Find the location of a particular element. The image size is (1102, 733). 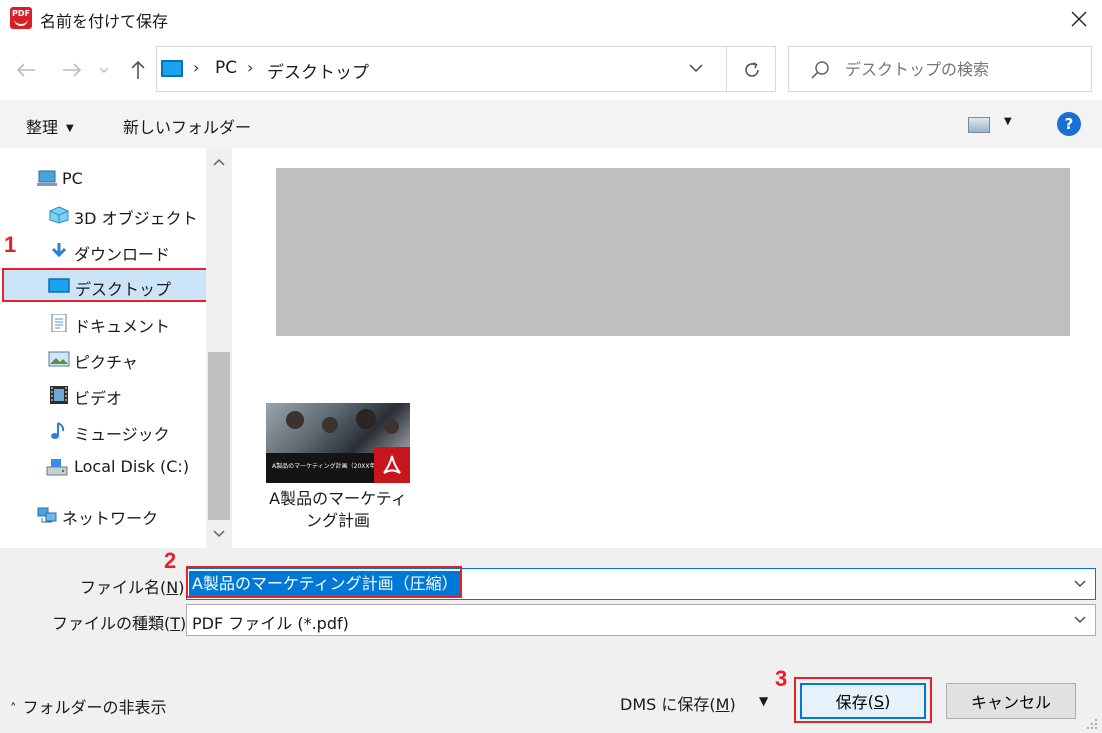

chevron-up-icon is located at coordinates (219, 162).